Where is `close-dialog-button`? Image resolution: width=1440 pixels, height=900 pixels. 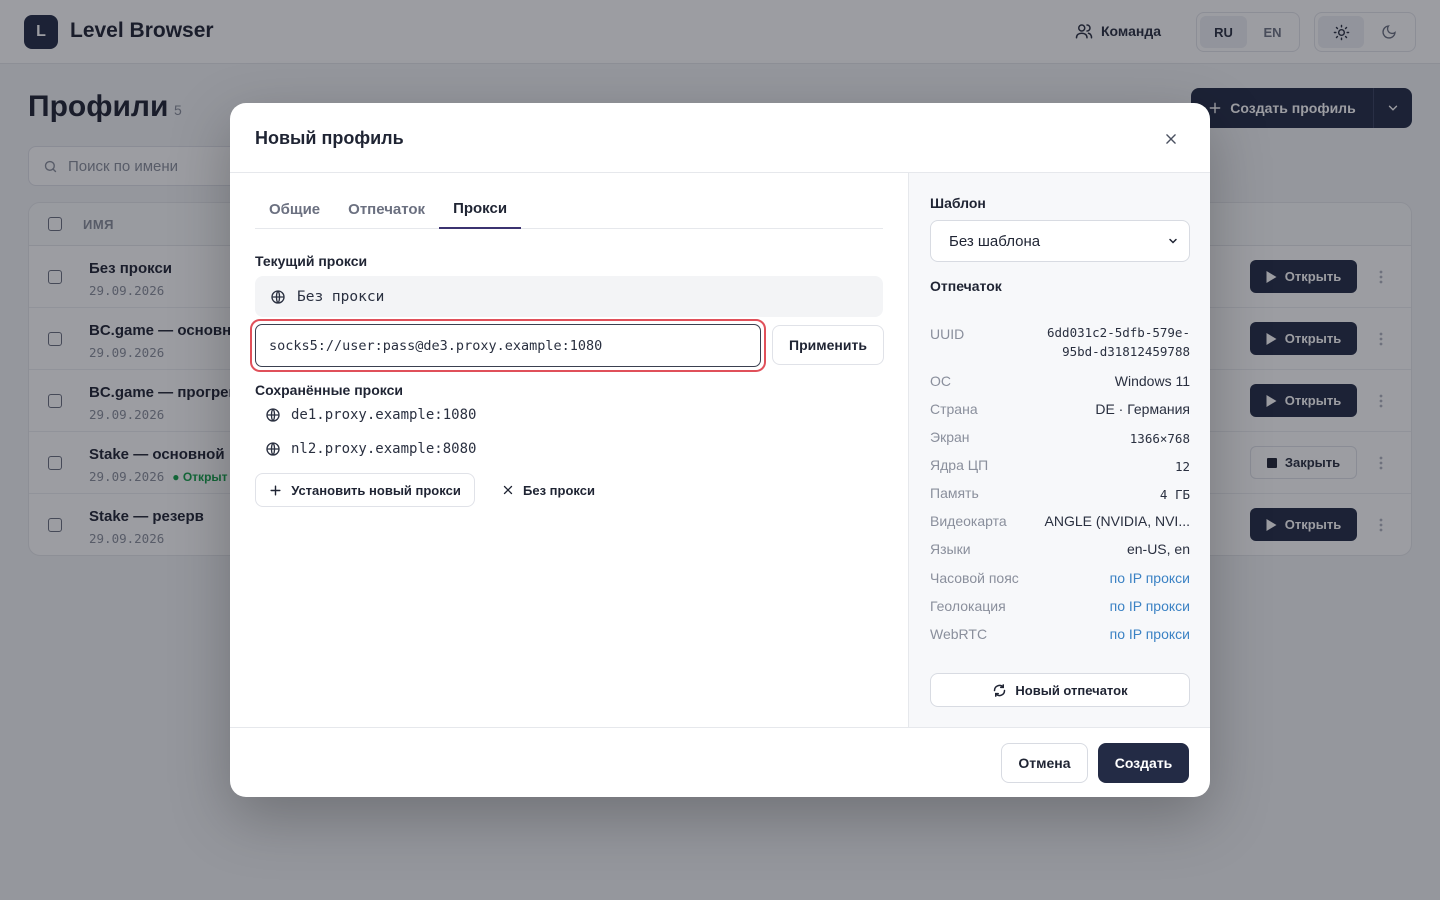 close-dialog-button is located at coordinates (1171, 139).